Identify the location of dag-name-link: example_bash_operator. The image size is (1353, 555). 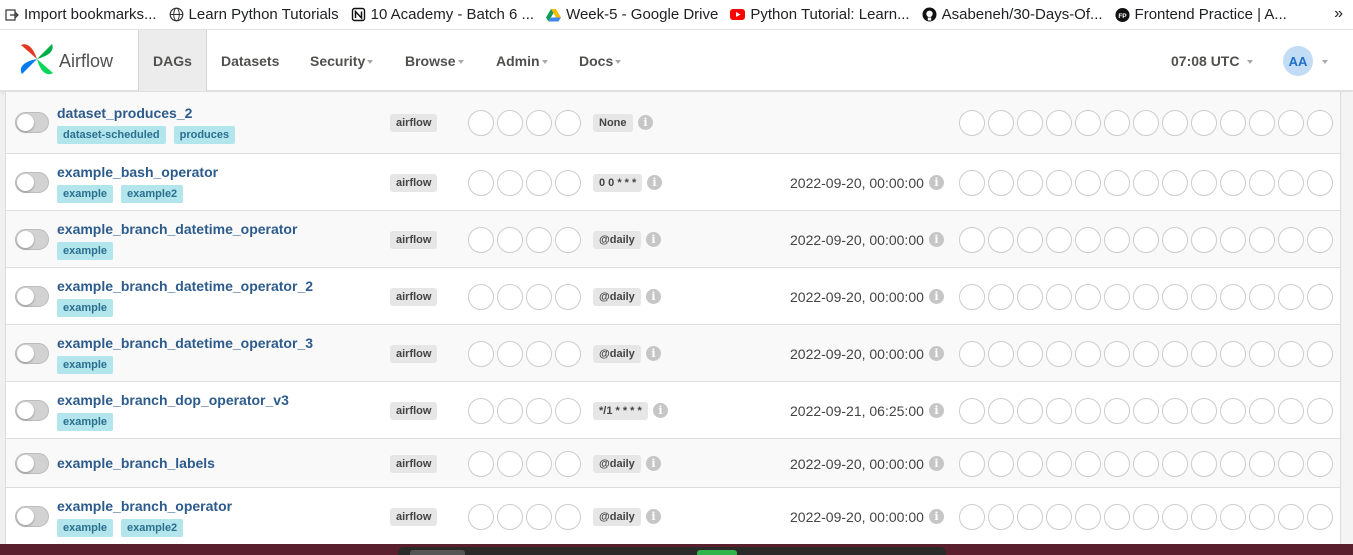
(137, 172).